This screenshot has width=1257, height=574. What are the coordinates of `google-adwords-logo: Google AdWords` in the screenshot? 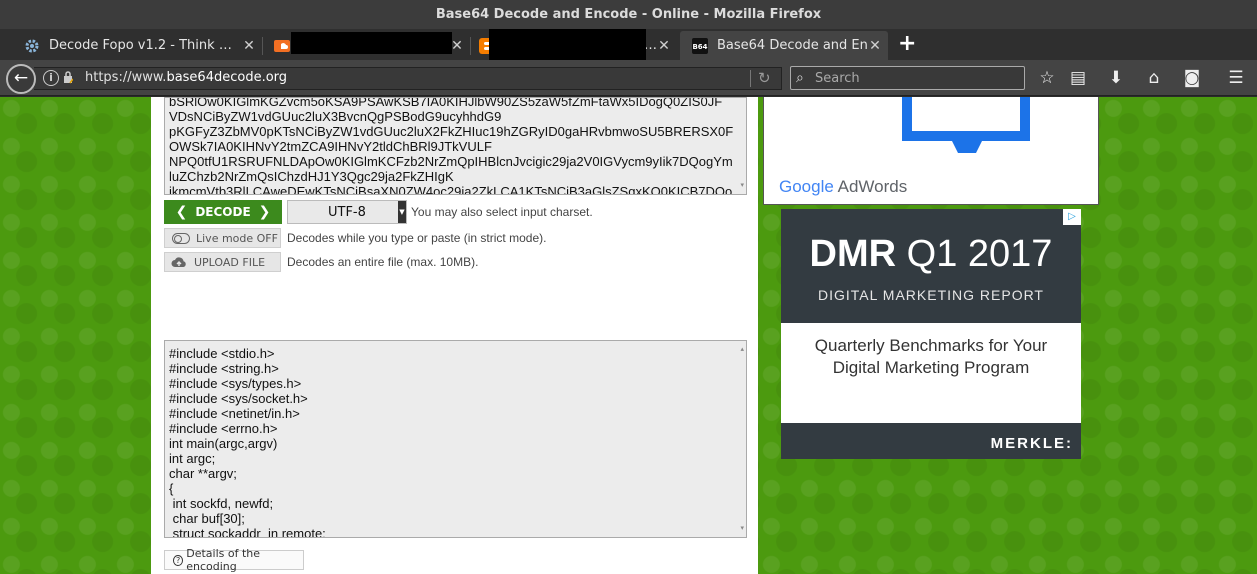 It's located at (843, 186).